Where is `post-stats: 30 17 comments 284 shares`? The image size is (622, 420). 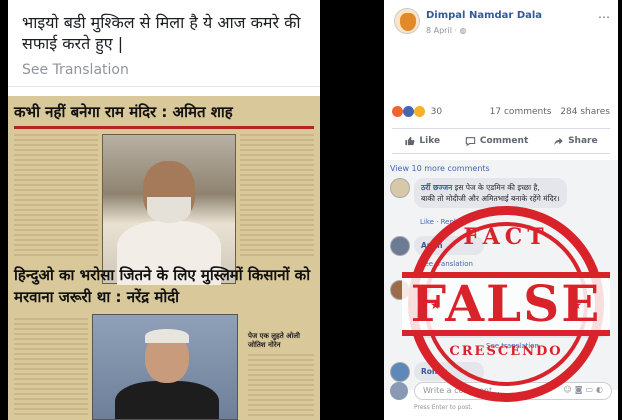
post-stats: 30 17 comments 284 shares is located at coordinates (501, 113).